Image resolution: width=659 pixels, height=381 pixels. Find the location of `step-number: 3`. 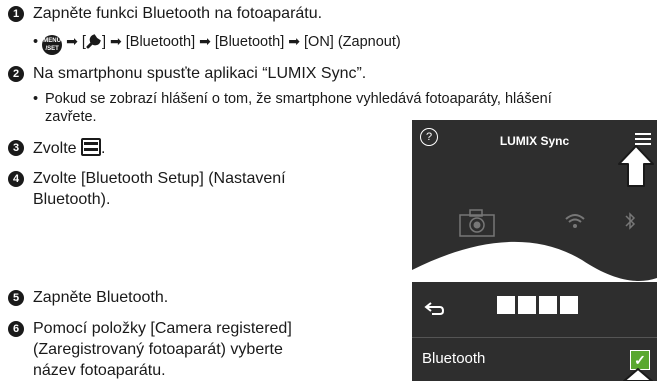

step-number: 3 is located at coordinates (16, 148).